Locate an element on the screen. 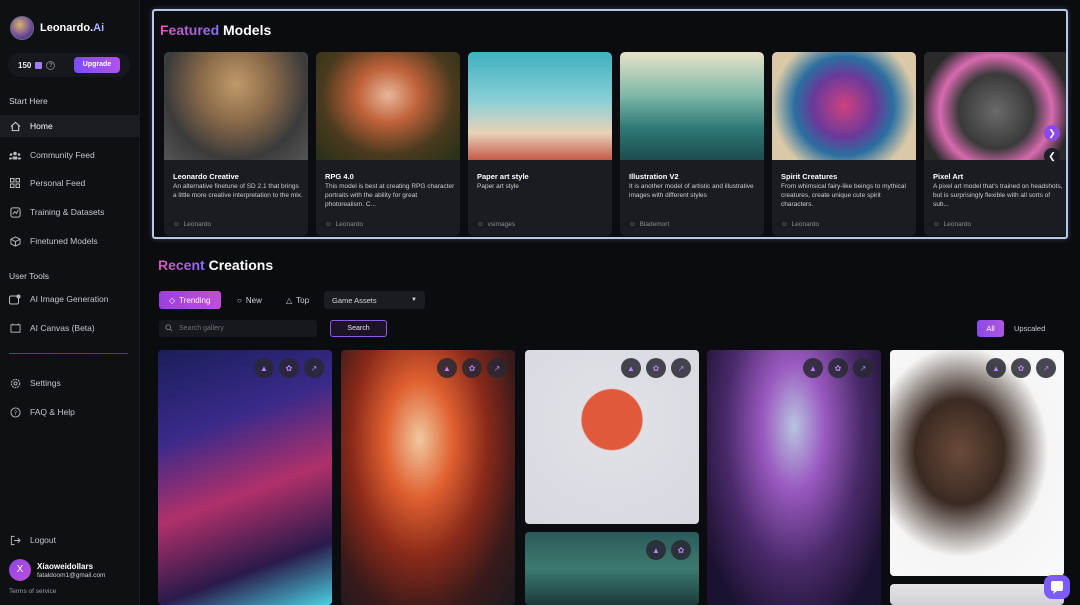  search-input: Search gallery is located at coordinates (238, 328).